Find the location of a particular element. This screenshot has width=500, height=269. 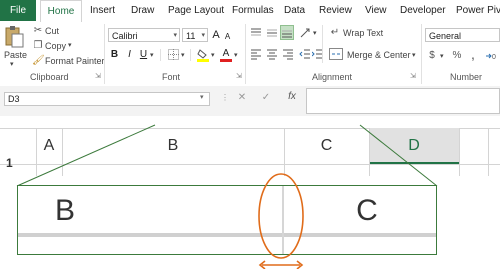

tab-file: File is located at coordinates (18, 10).